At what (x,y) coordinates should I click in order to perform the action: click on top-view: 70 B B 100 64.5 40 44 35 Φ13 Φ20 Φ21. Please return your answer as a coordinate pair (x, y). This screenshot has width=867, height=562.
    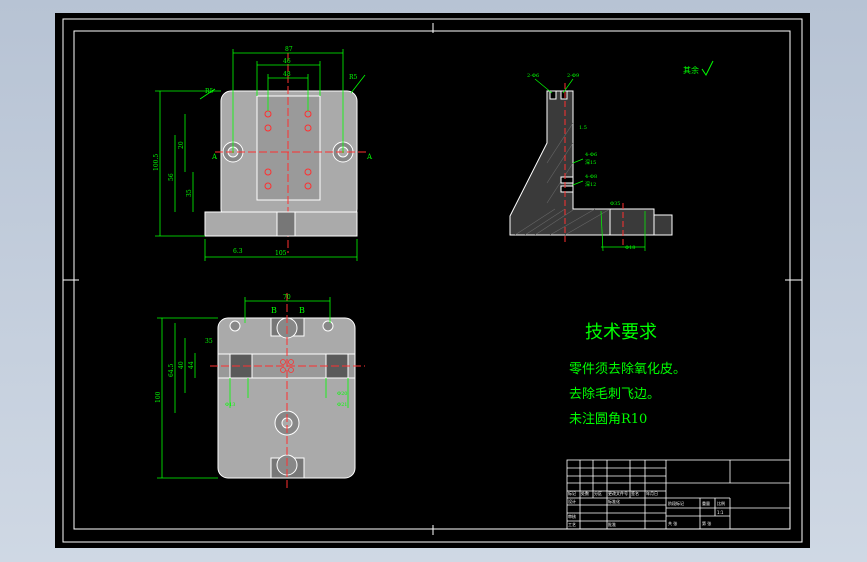
    Looking at the image, I should click on (260, 390).